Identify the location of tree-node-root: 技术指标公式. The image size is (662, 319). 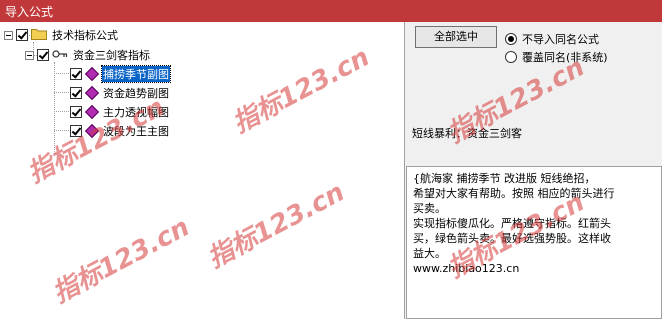
(61, 35).